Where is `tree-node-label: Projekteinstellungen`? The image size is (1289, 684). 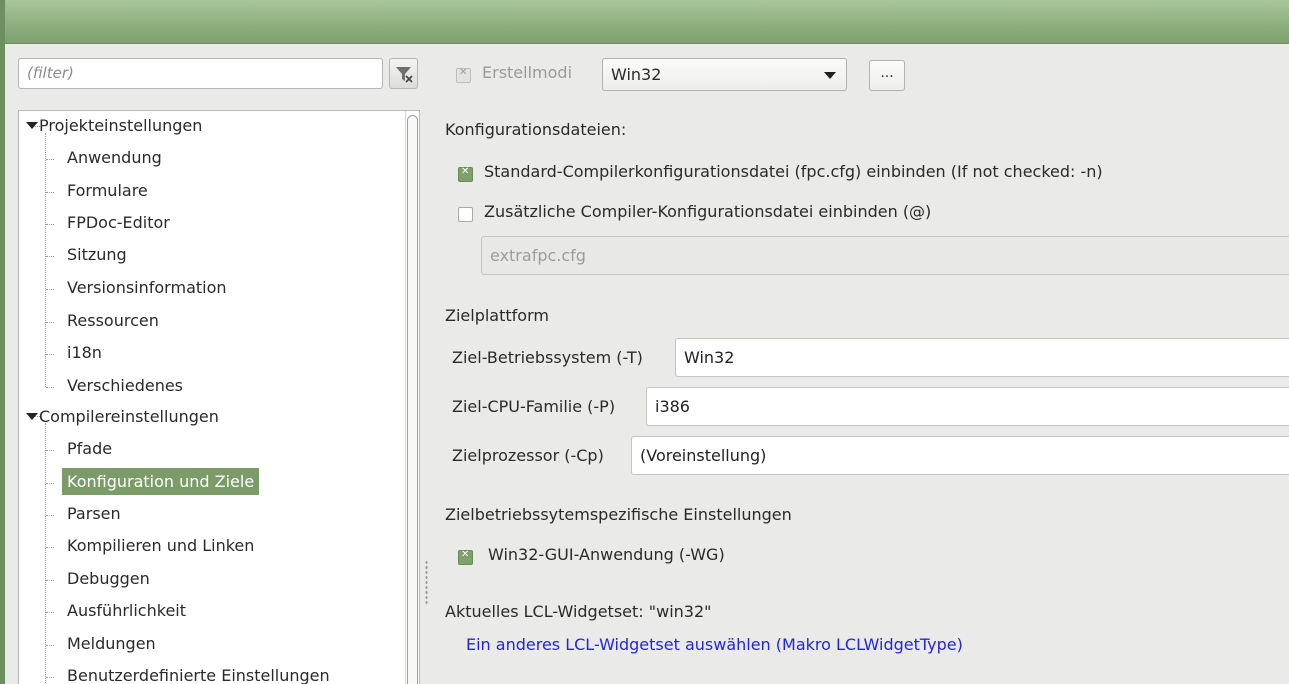
tree-node-label: Projekteinstellungen is located at coordinates (121, 125).